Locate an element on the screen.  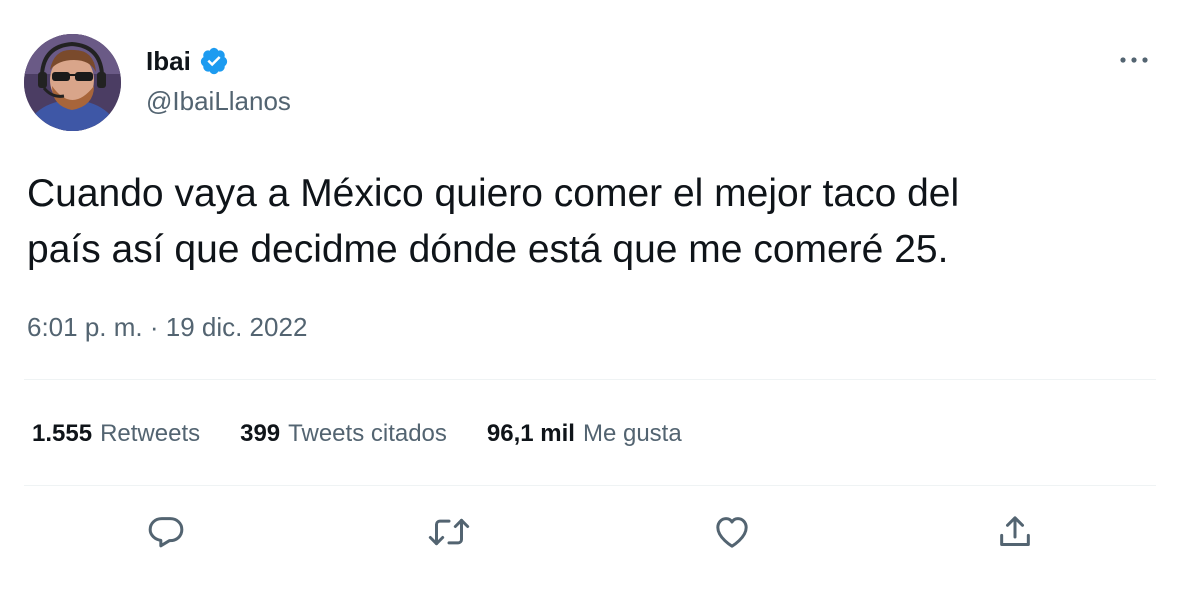
likes-label: Me gusta is located at coordinates (632, 433).